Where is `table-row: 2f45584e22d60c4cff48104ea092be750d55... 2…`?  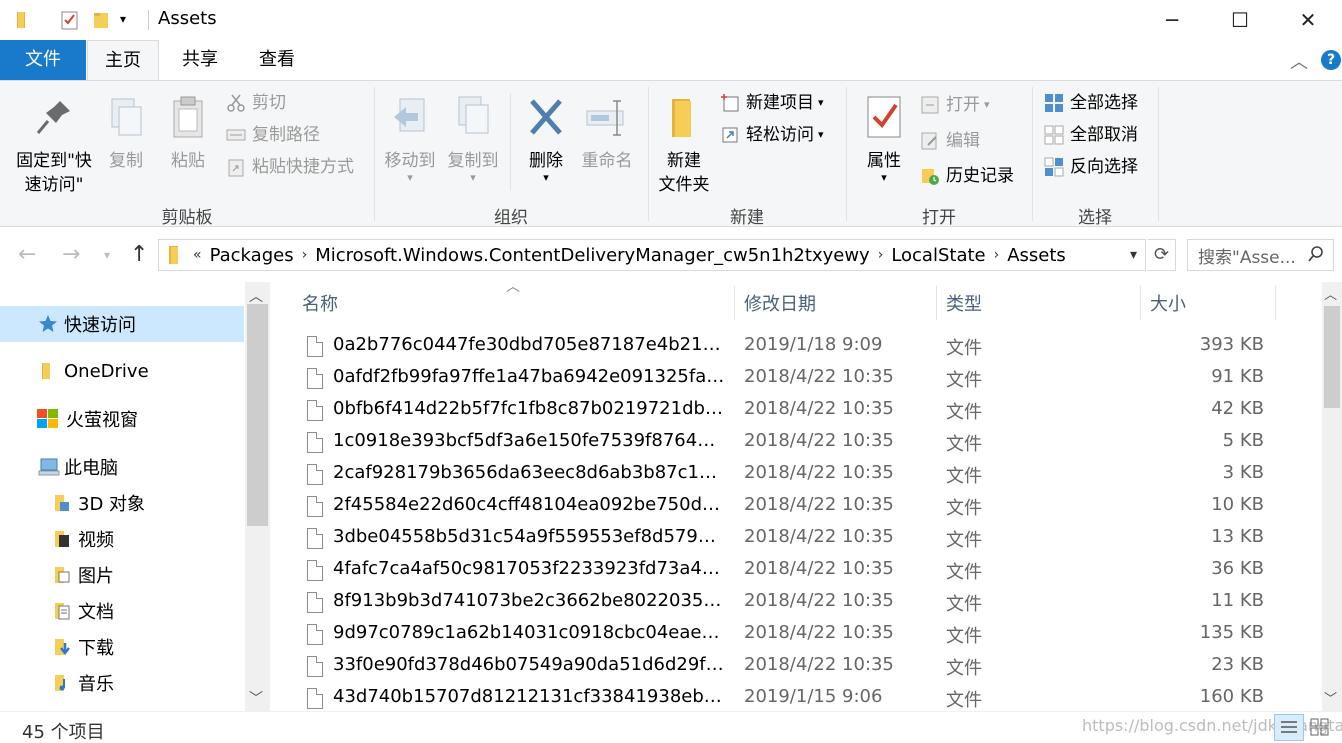 table-row: 2f45584e22d60c4cff48104ea092be750d55... 2… is located at coordinates (797, 506).